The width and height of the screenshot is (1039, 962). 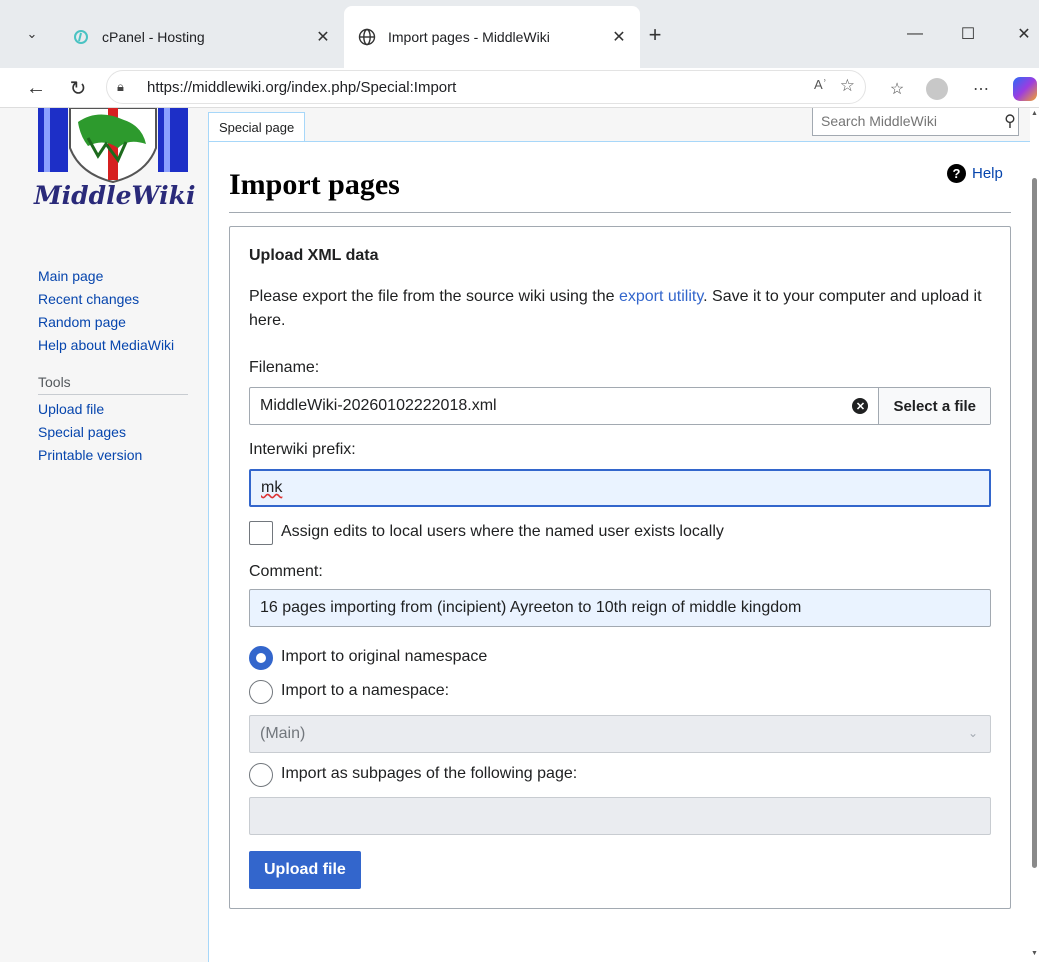 What do you see at coordinates (113, 160) in the screenshot?
I see `middlewiki-logo: MiddleWiki` at bounding box center [113, 160].